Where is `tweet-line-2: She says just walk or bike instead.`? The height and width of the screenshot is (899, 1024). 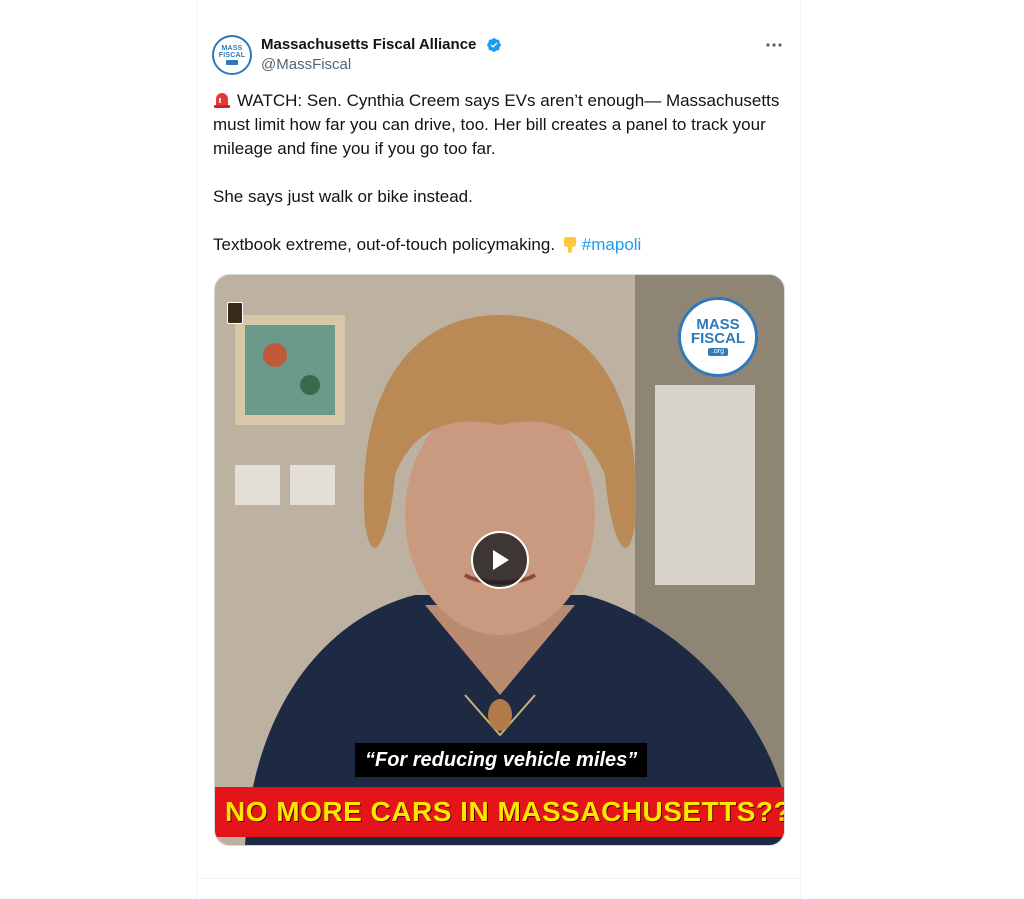 tweet-line-2: She says just walk or bike instead. is located at coordinates (343, 196).